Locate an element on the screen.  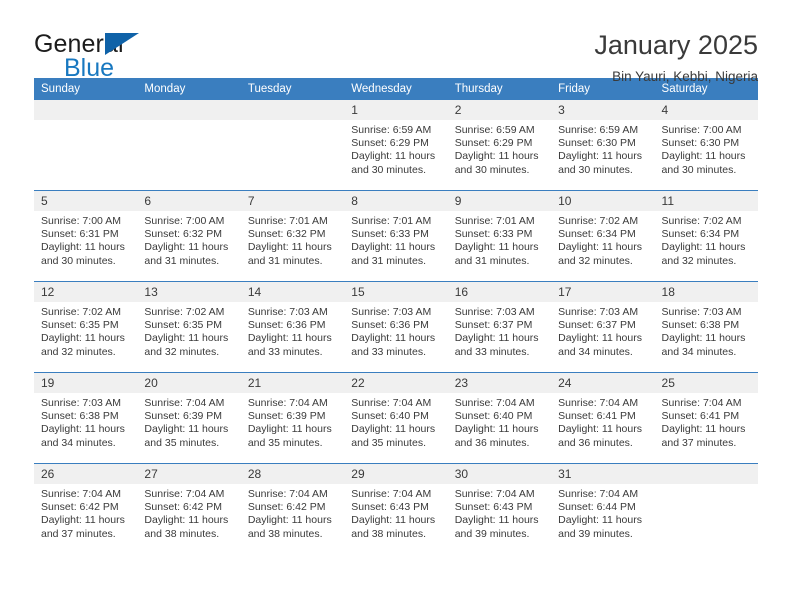
detail-sunset: Sunset: 6:39 PM is located at coordinates (183, 416).